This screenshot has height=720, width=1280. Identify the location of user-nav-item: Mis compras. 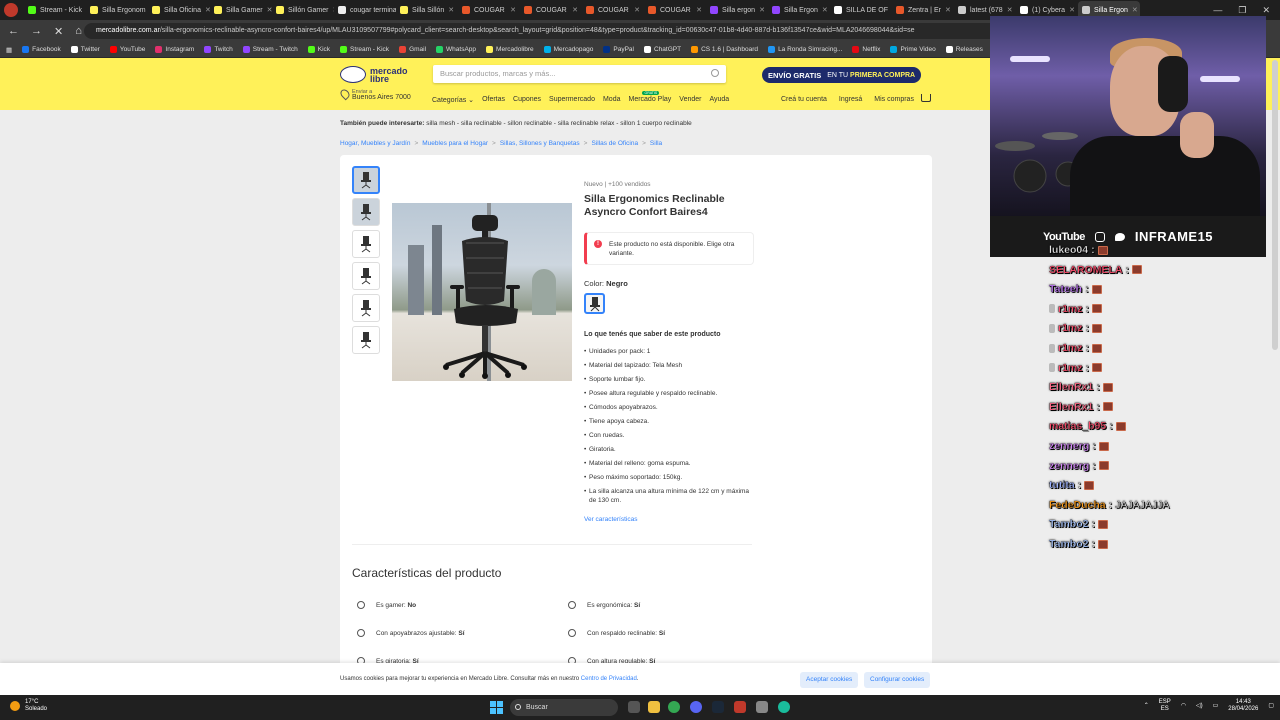
(894, 99).